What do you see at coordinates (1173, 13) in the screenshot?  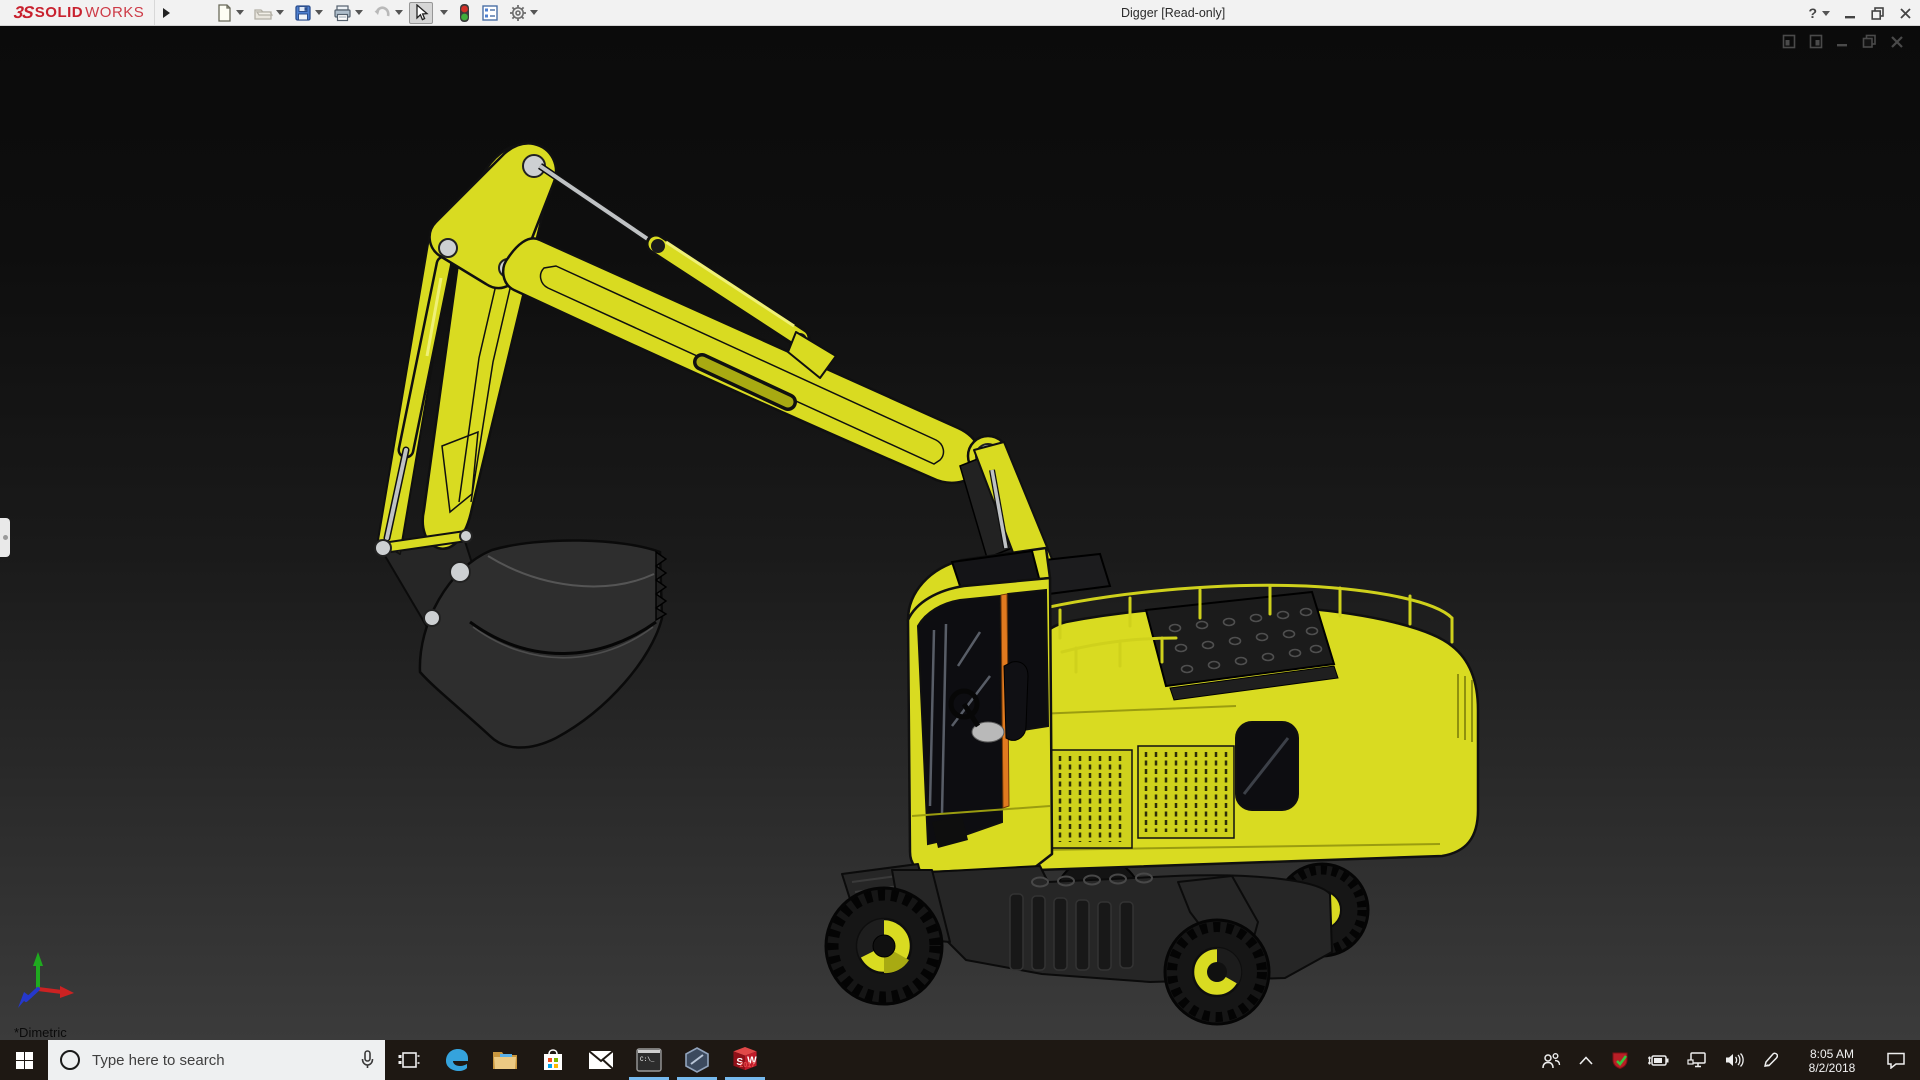 I see `document-title: Digger [Read-only]` at bounding box center [1173, 13].